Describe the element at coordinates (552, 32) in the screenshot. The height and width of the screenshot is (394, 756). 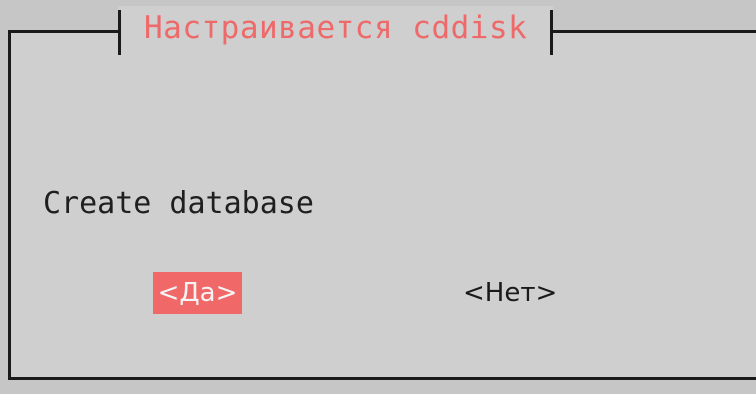
I see `title-right-border` at that location.